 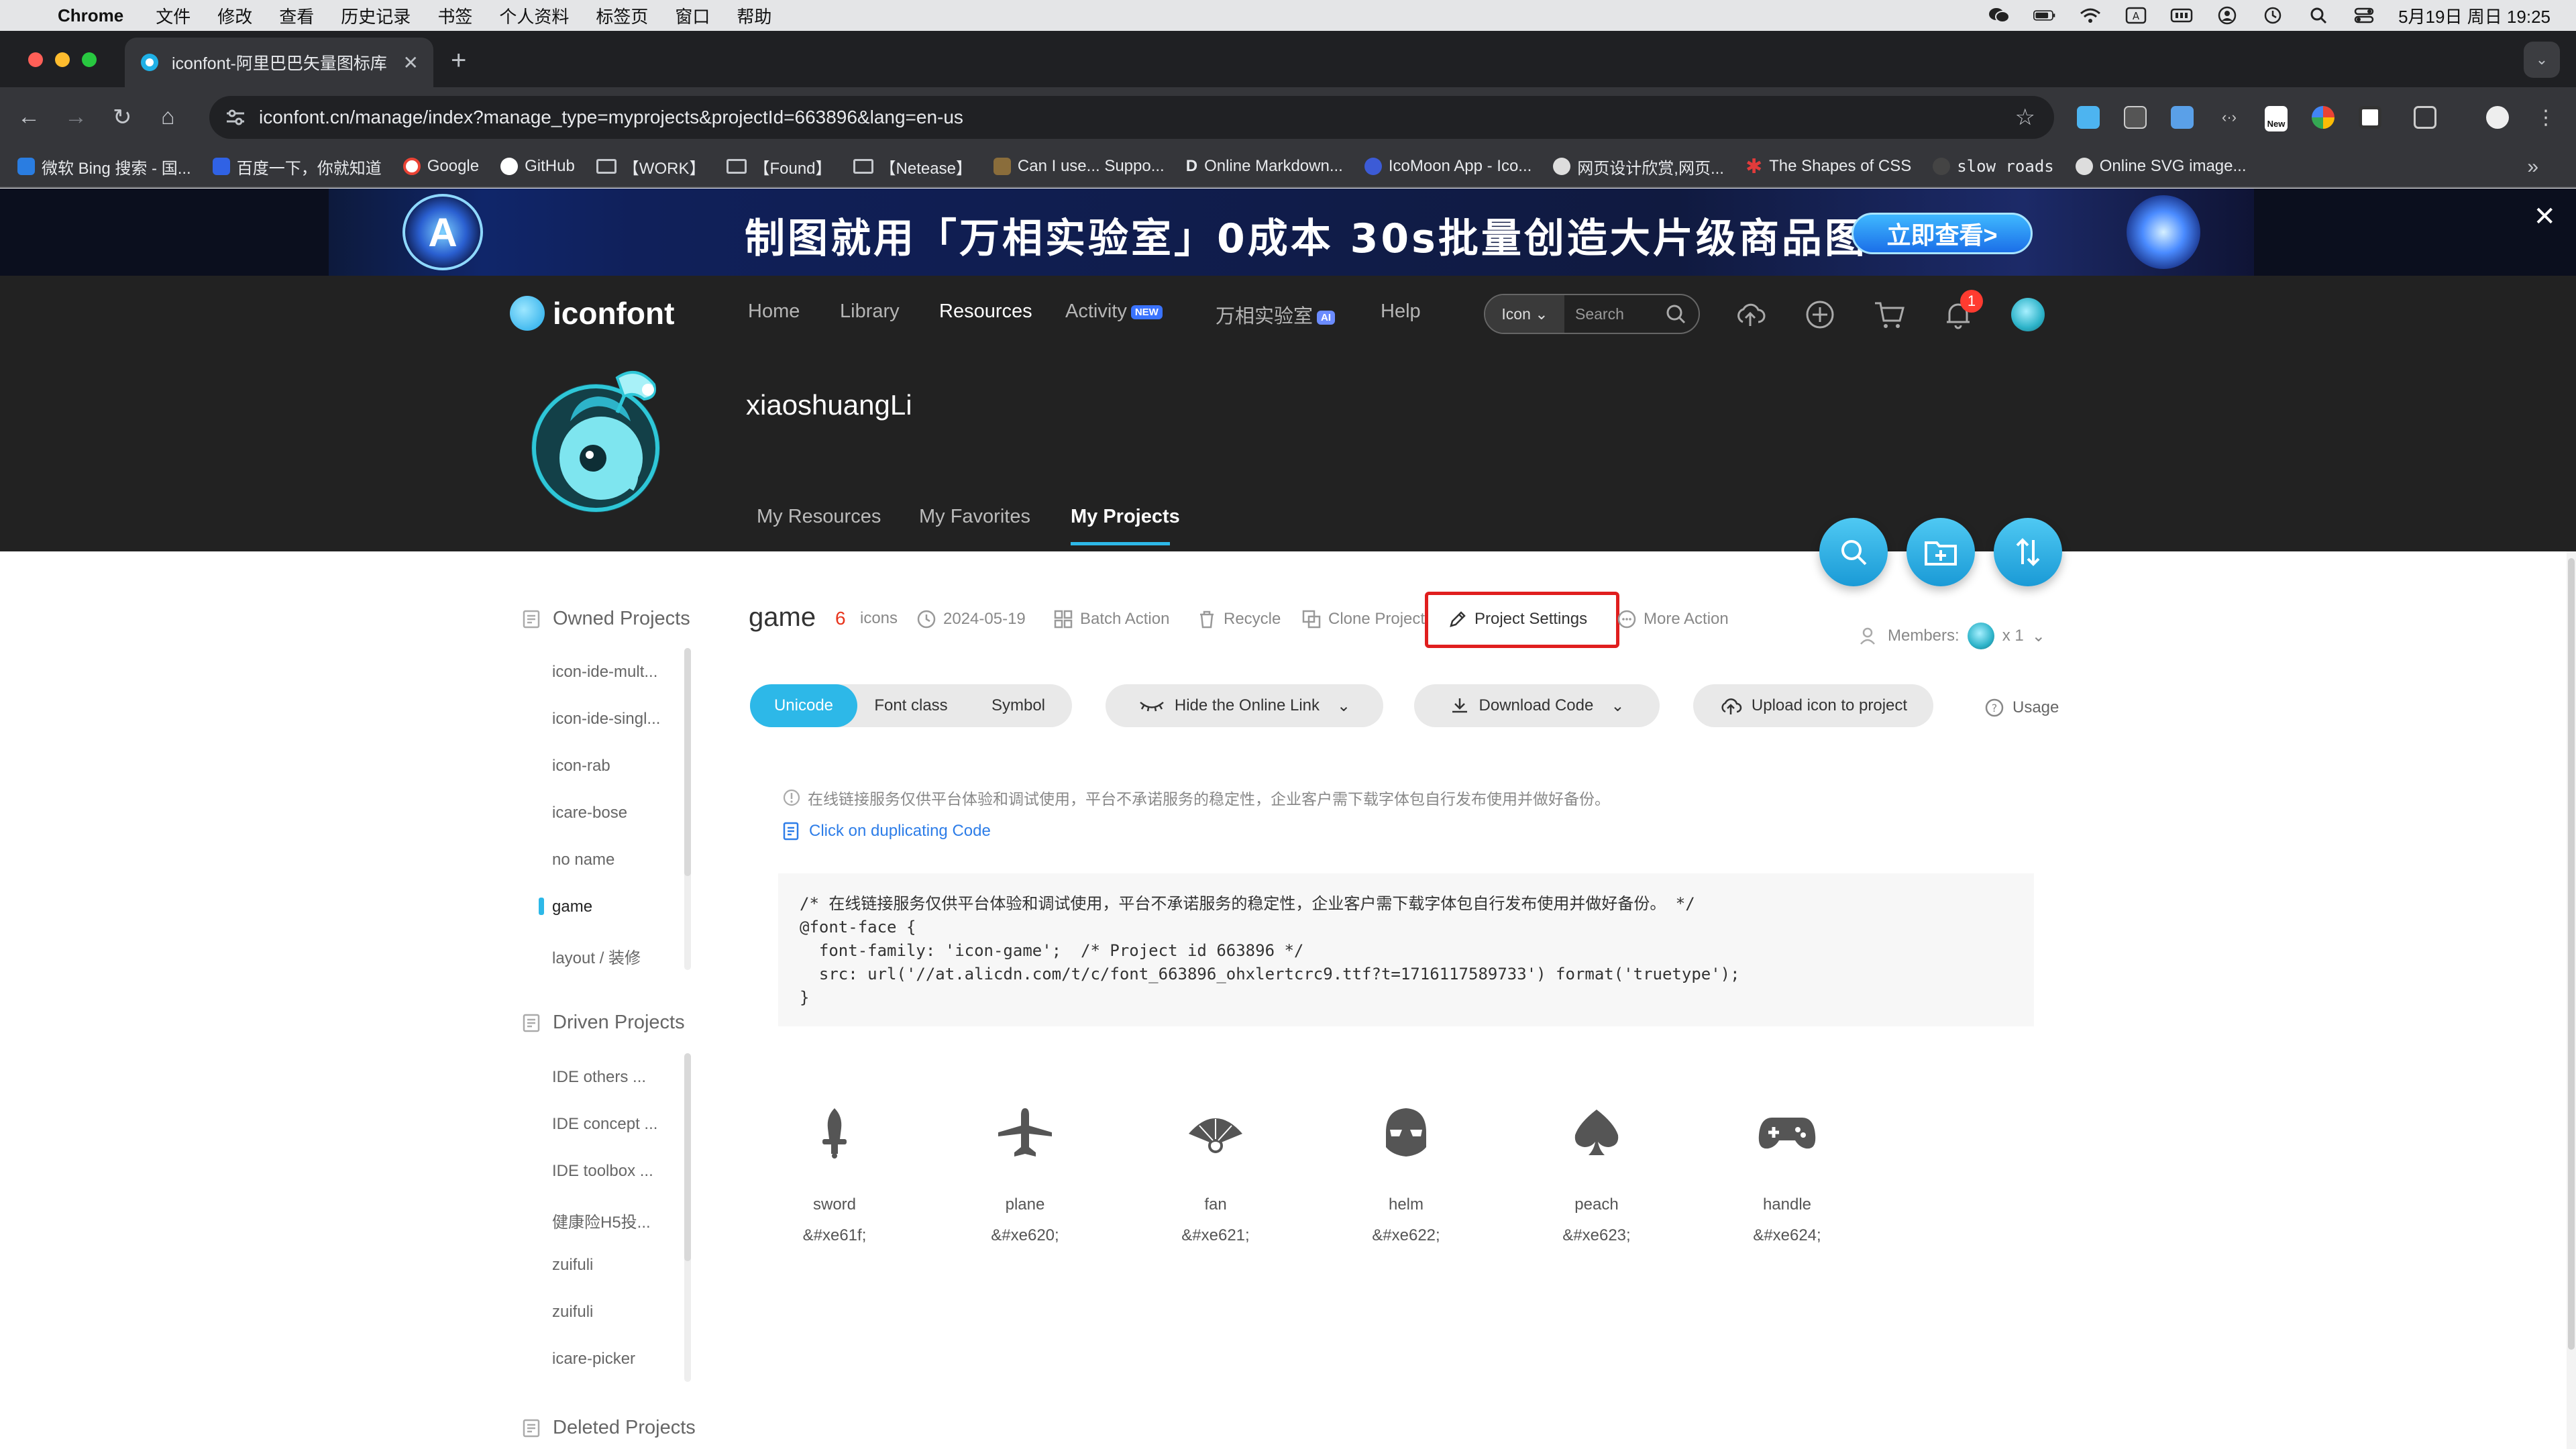 What do you see at coordinates (2229, 117) in the screenshot?
I see `extension-code-icon: ‹·›` at bounding box center [2229, 117].